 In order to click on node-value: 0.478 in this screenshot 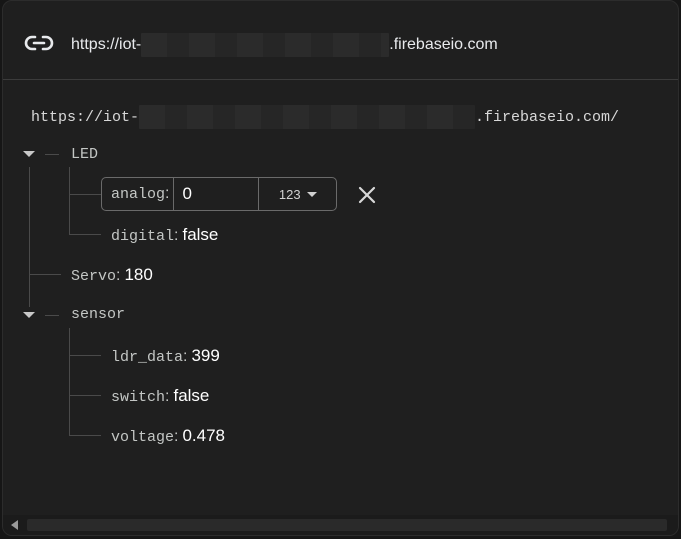, I will do `click(204, 435)`.